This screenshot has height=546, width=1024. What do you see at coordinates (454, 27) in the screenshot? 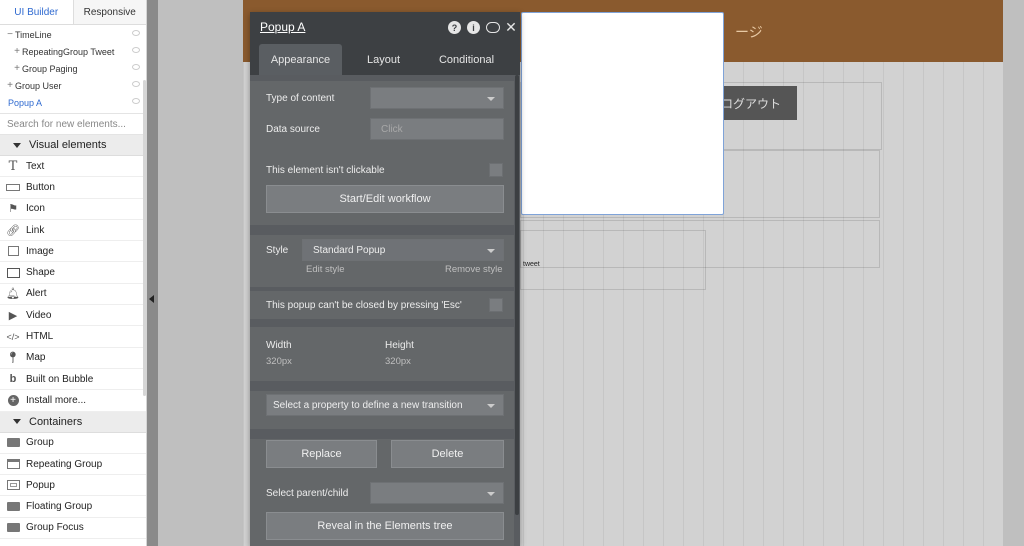
I see `help-icon: ?` at bounding box center [454, 27].